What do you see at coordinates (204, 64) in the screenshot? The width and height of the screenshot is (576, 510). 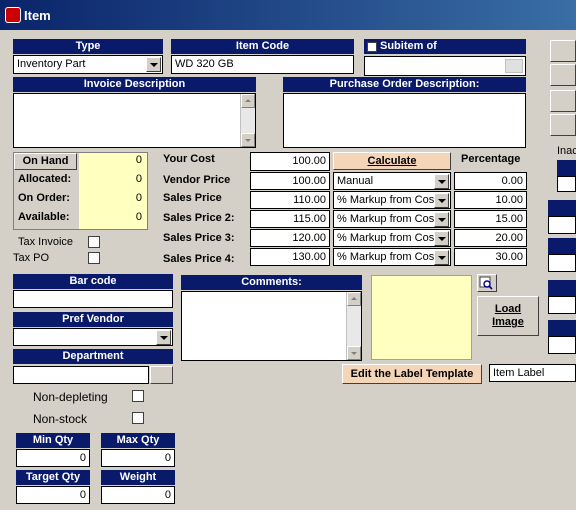 I see `item-code-value: WD 320 GB` at bounding box center [204, 64].